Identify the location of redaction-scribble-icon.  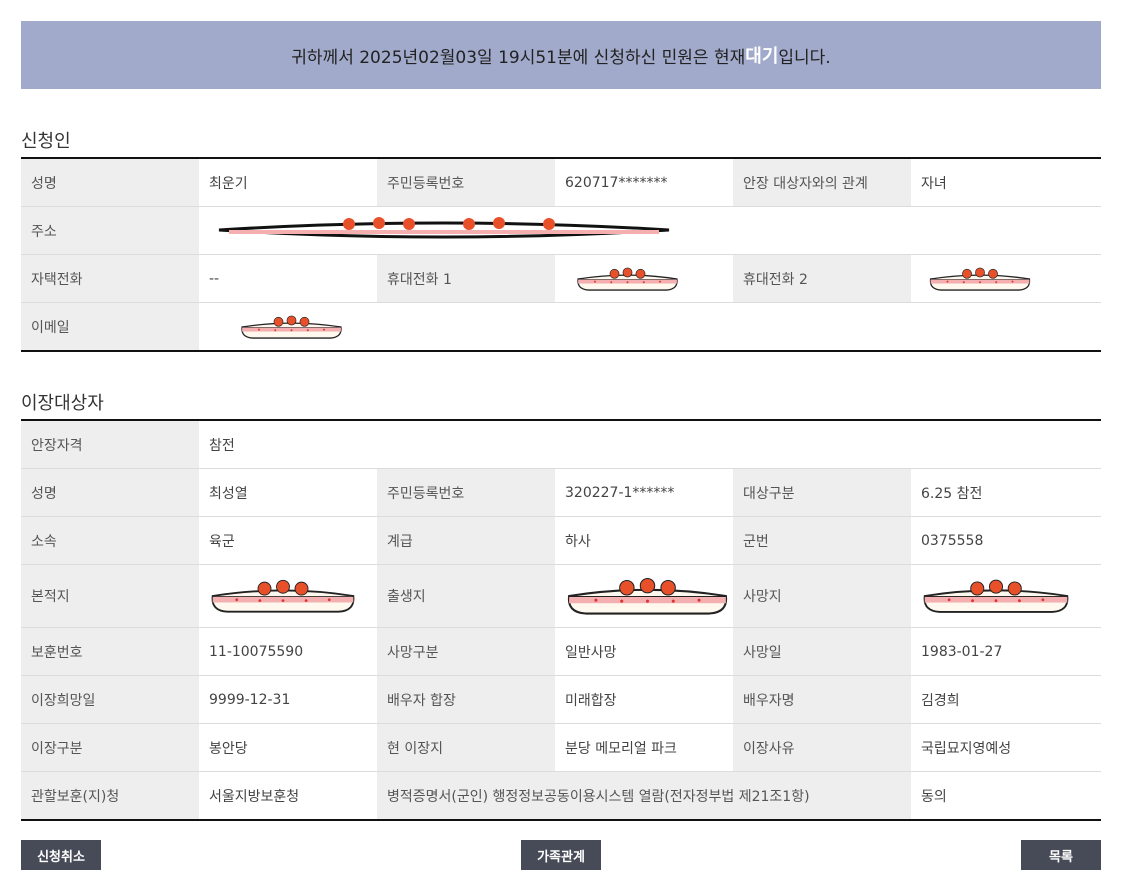
(444, 227).